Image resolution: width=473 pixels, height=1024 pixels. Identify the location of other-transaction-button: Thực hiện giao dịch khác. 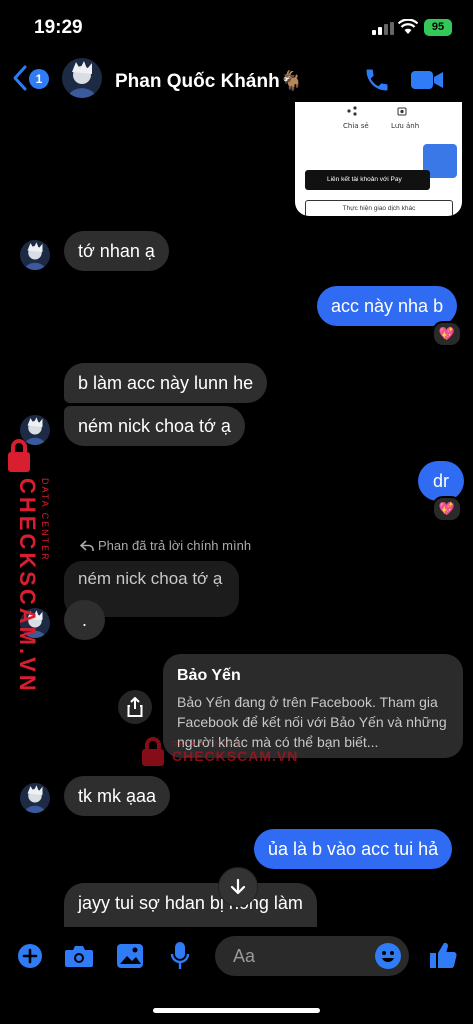
(379, 208).